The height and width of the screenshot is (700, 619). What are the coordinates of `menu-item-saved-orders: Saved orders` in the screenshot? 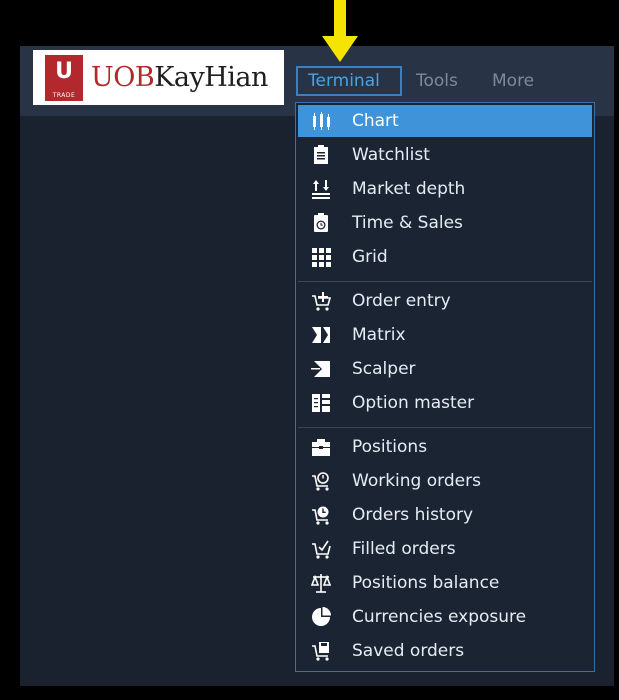 It's located at (445, 651).